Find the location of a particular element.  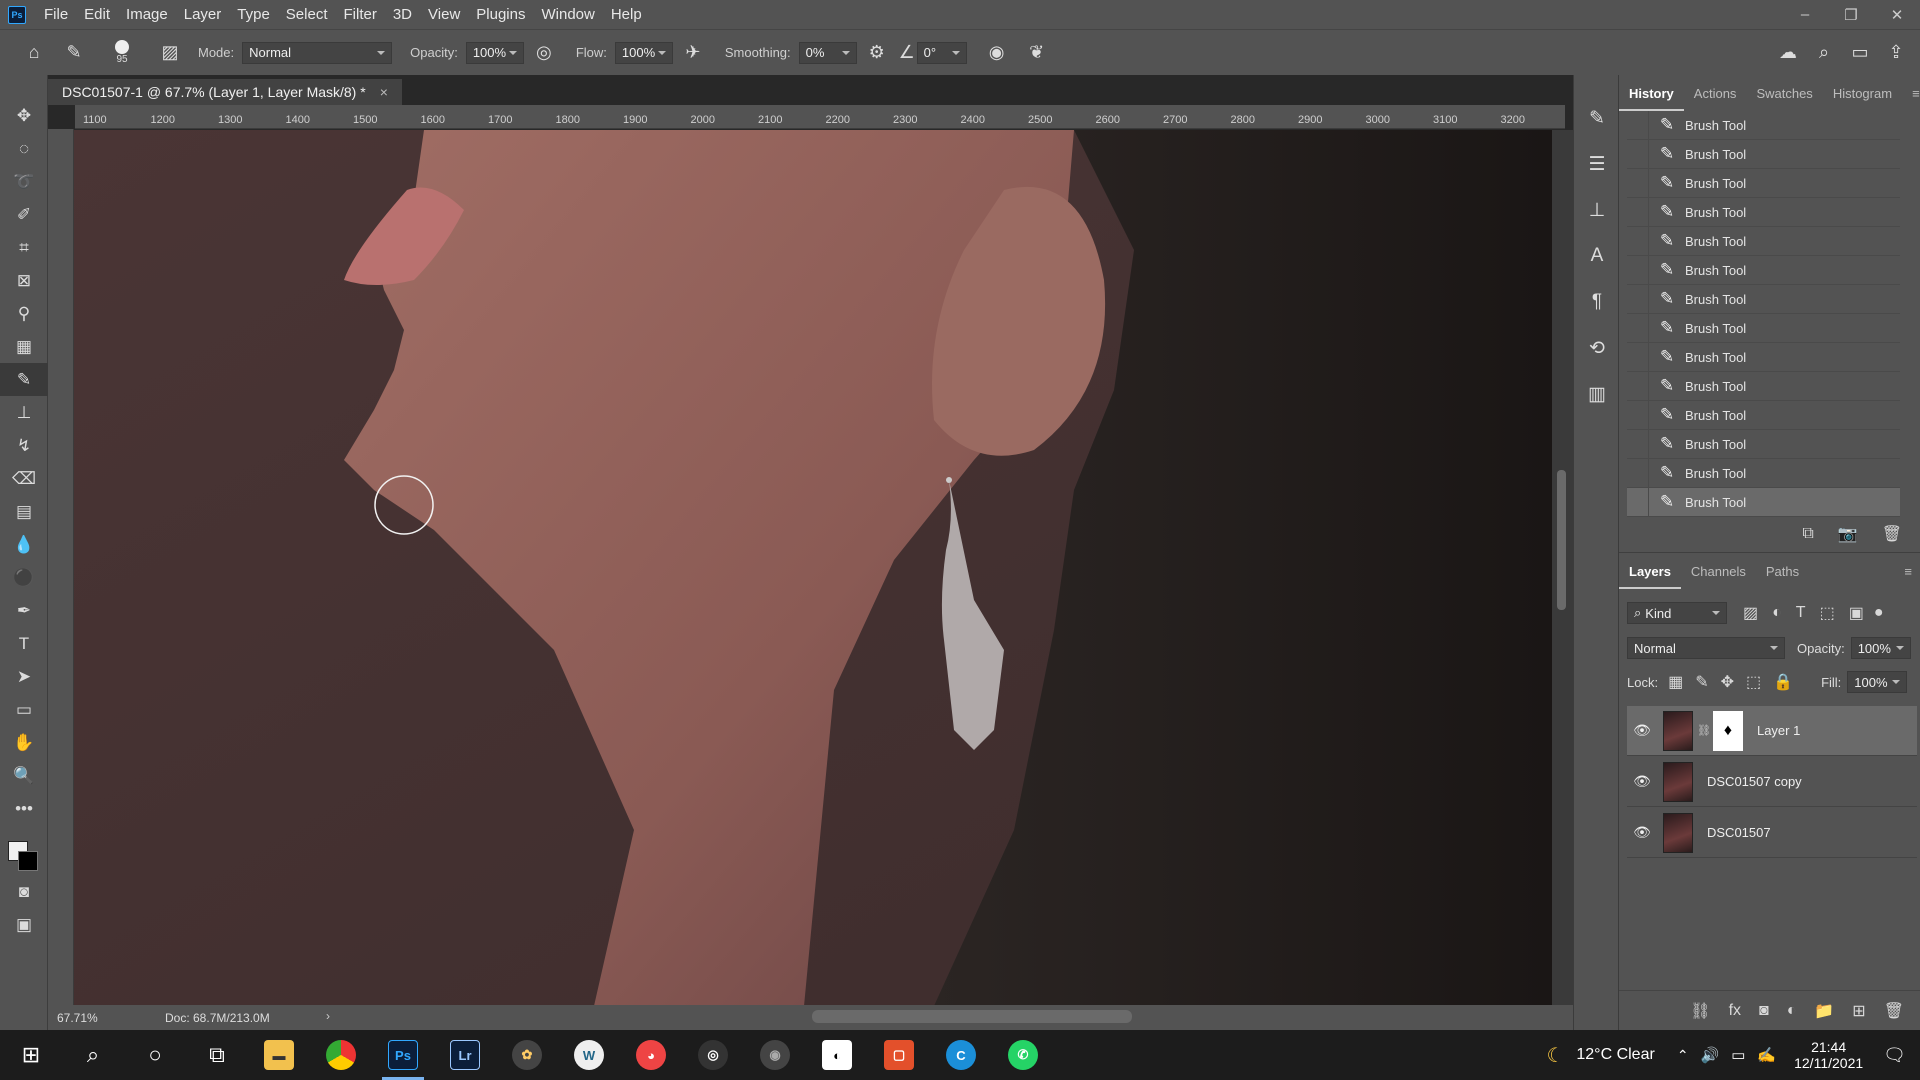

brush-settings-icon: ▨ is located at coordinates (170, 52).